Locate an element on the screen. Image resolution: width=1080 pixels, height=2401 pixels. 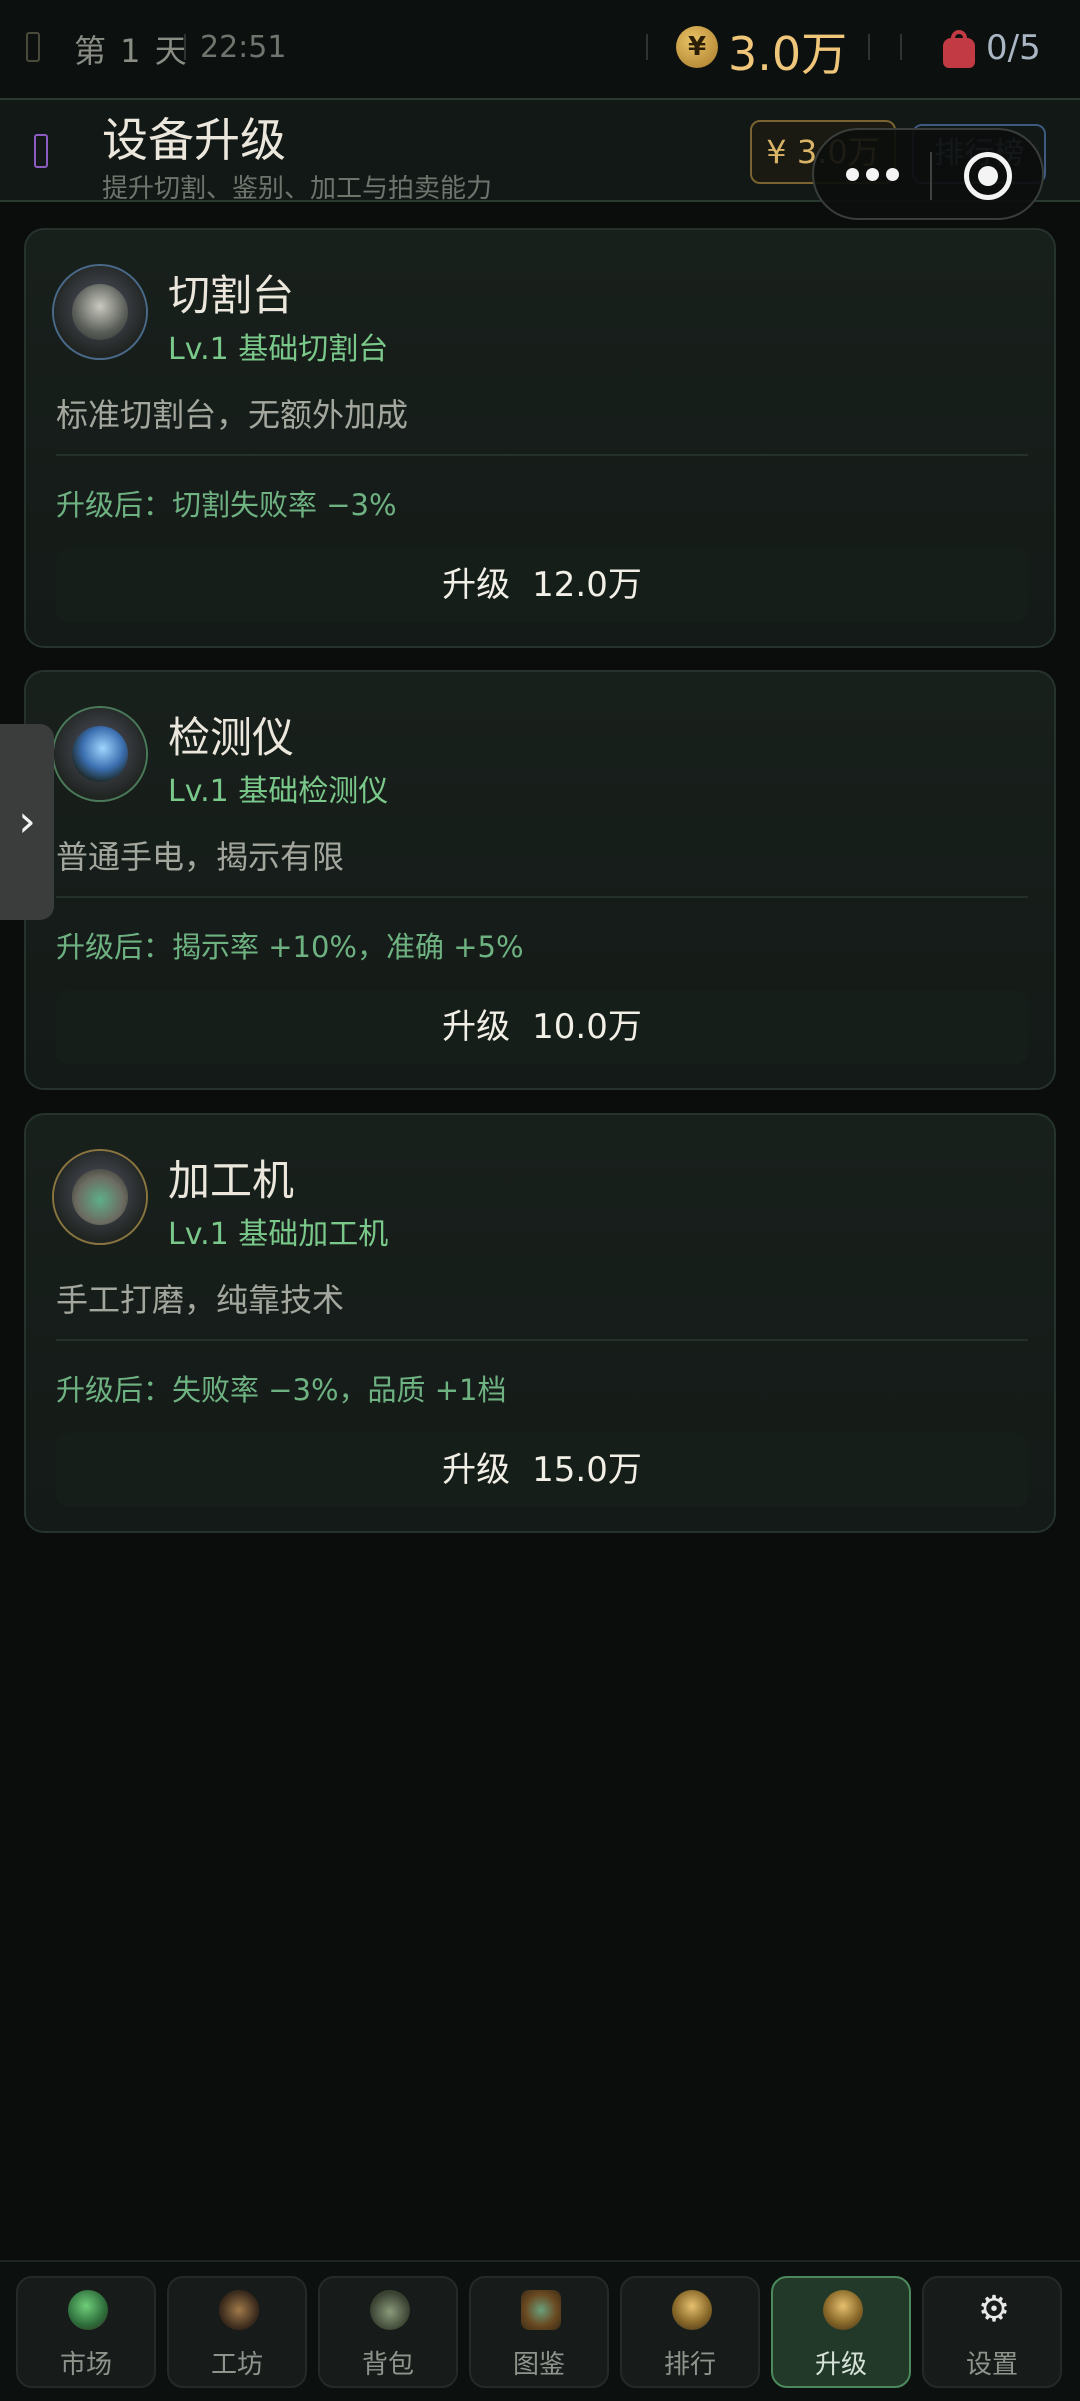
bag-count: 0/5 is located at coordinates (1013, 48).